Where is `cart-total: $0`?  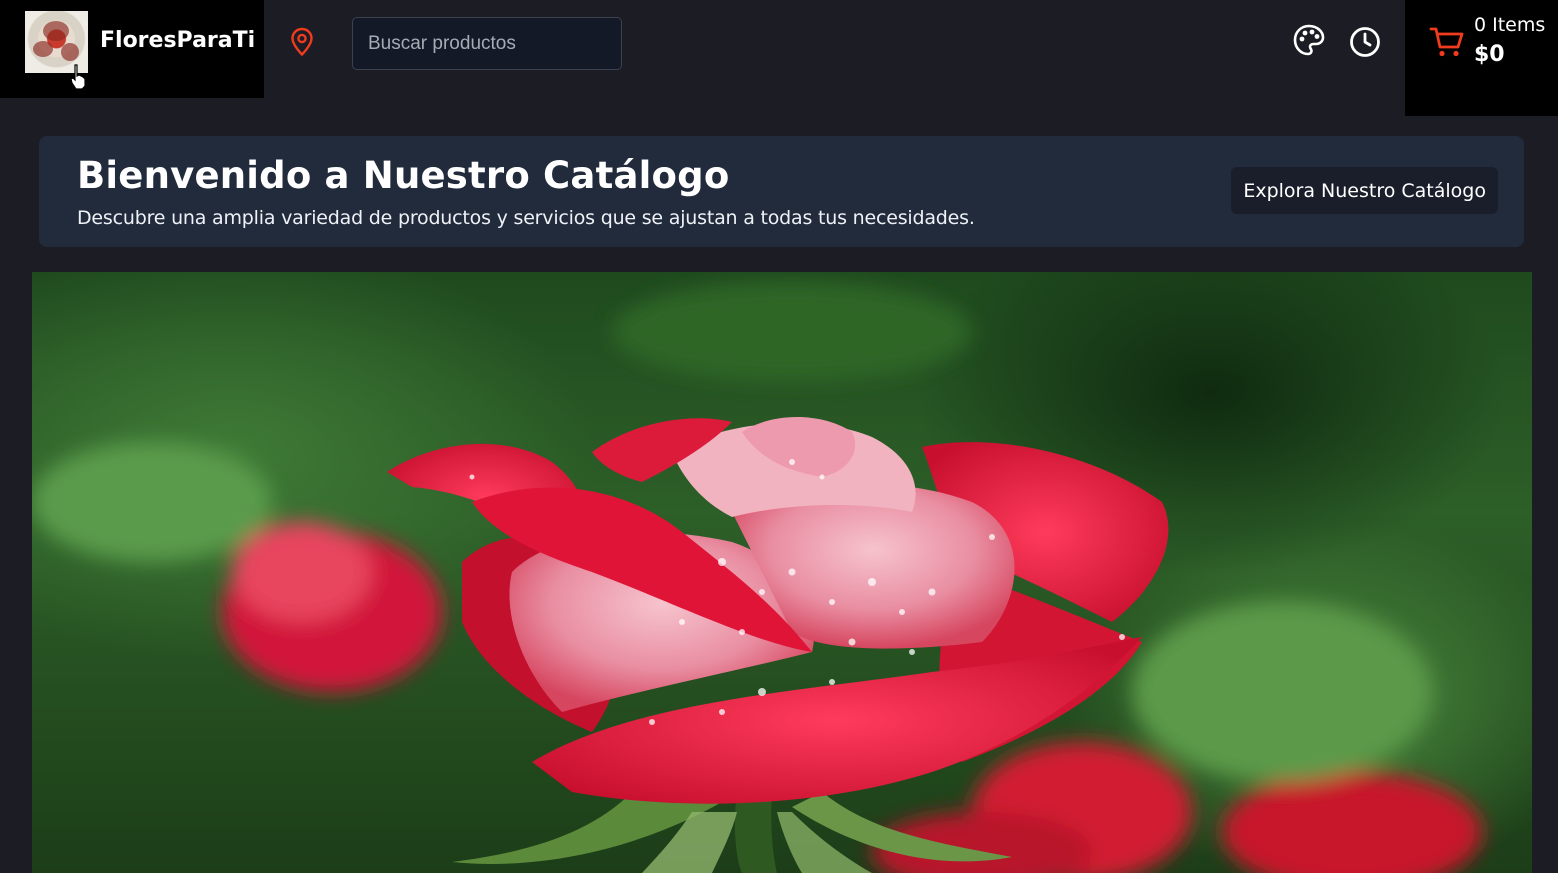 cart-total: $0 is located at coordinates (1489, 54).